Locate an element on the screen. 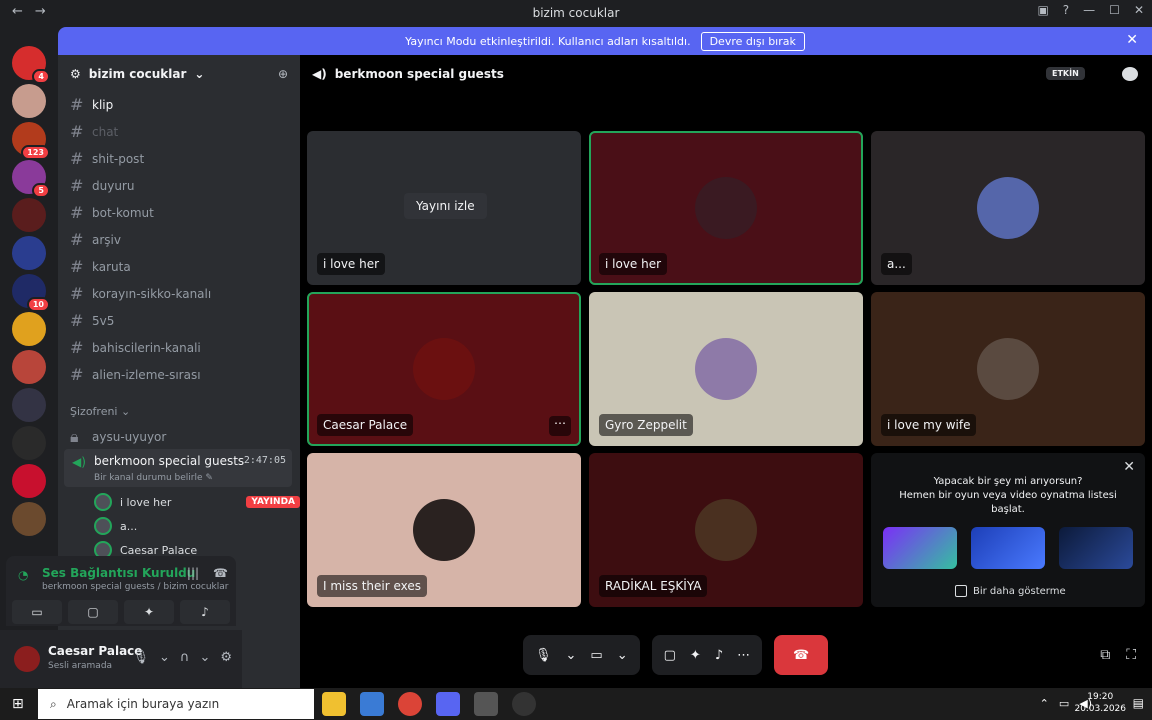 The width and height of the screenshot is (1152, 720). participant-tile: Yayını izle i love her is located at coordinates (444, 208).